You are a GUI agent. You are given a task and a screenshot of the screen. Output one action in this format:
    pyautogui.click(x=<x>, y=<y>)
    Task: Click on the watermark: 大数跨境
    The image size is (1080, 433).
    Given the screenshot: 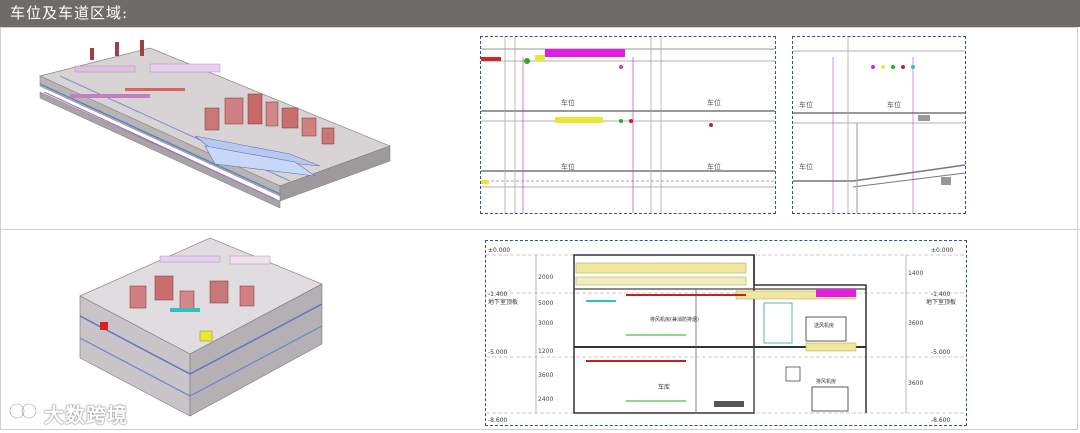 What is the action you would take?
    pyautogui.click(x=68, y=413)
    